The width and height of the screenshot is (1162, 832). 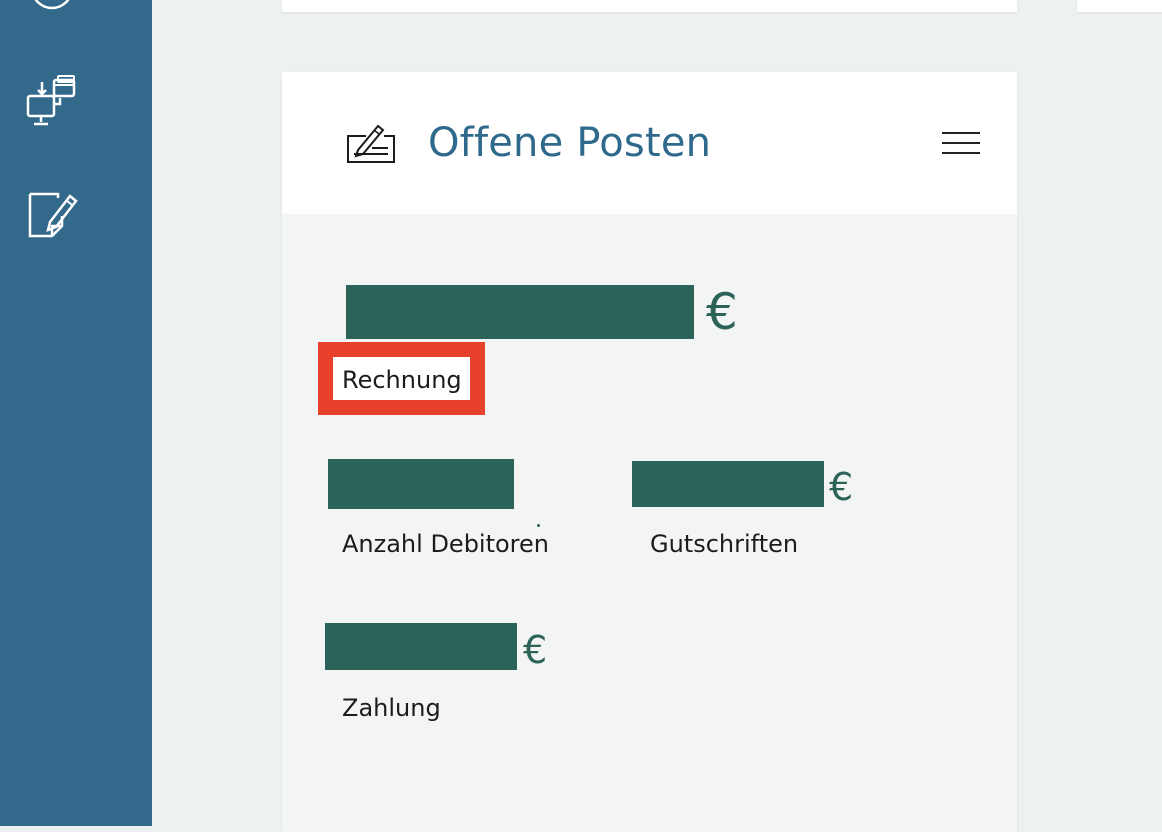 What do you see at coordinates (52, 14) in the screenshot?
I see `clock-icon` at bounding box center [52, 14].